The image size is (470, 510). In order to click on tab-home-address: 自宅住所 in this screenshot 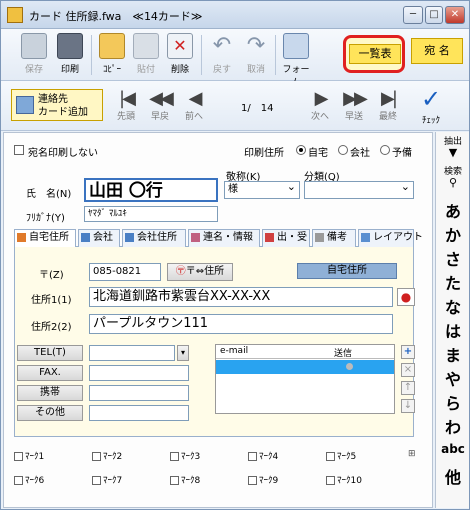, I will do `click(45, 238)`.